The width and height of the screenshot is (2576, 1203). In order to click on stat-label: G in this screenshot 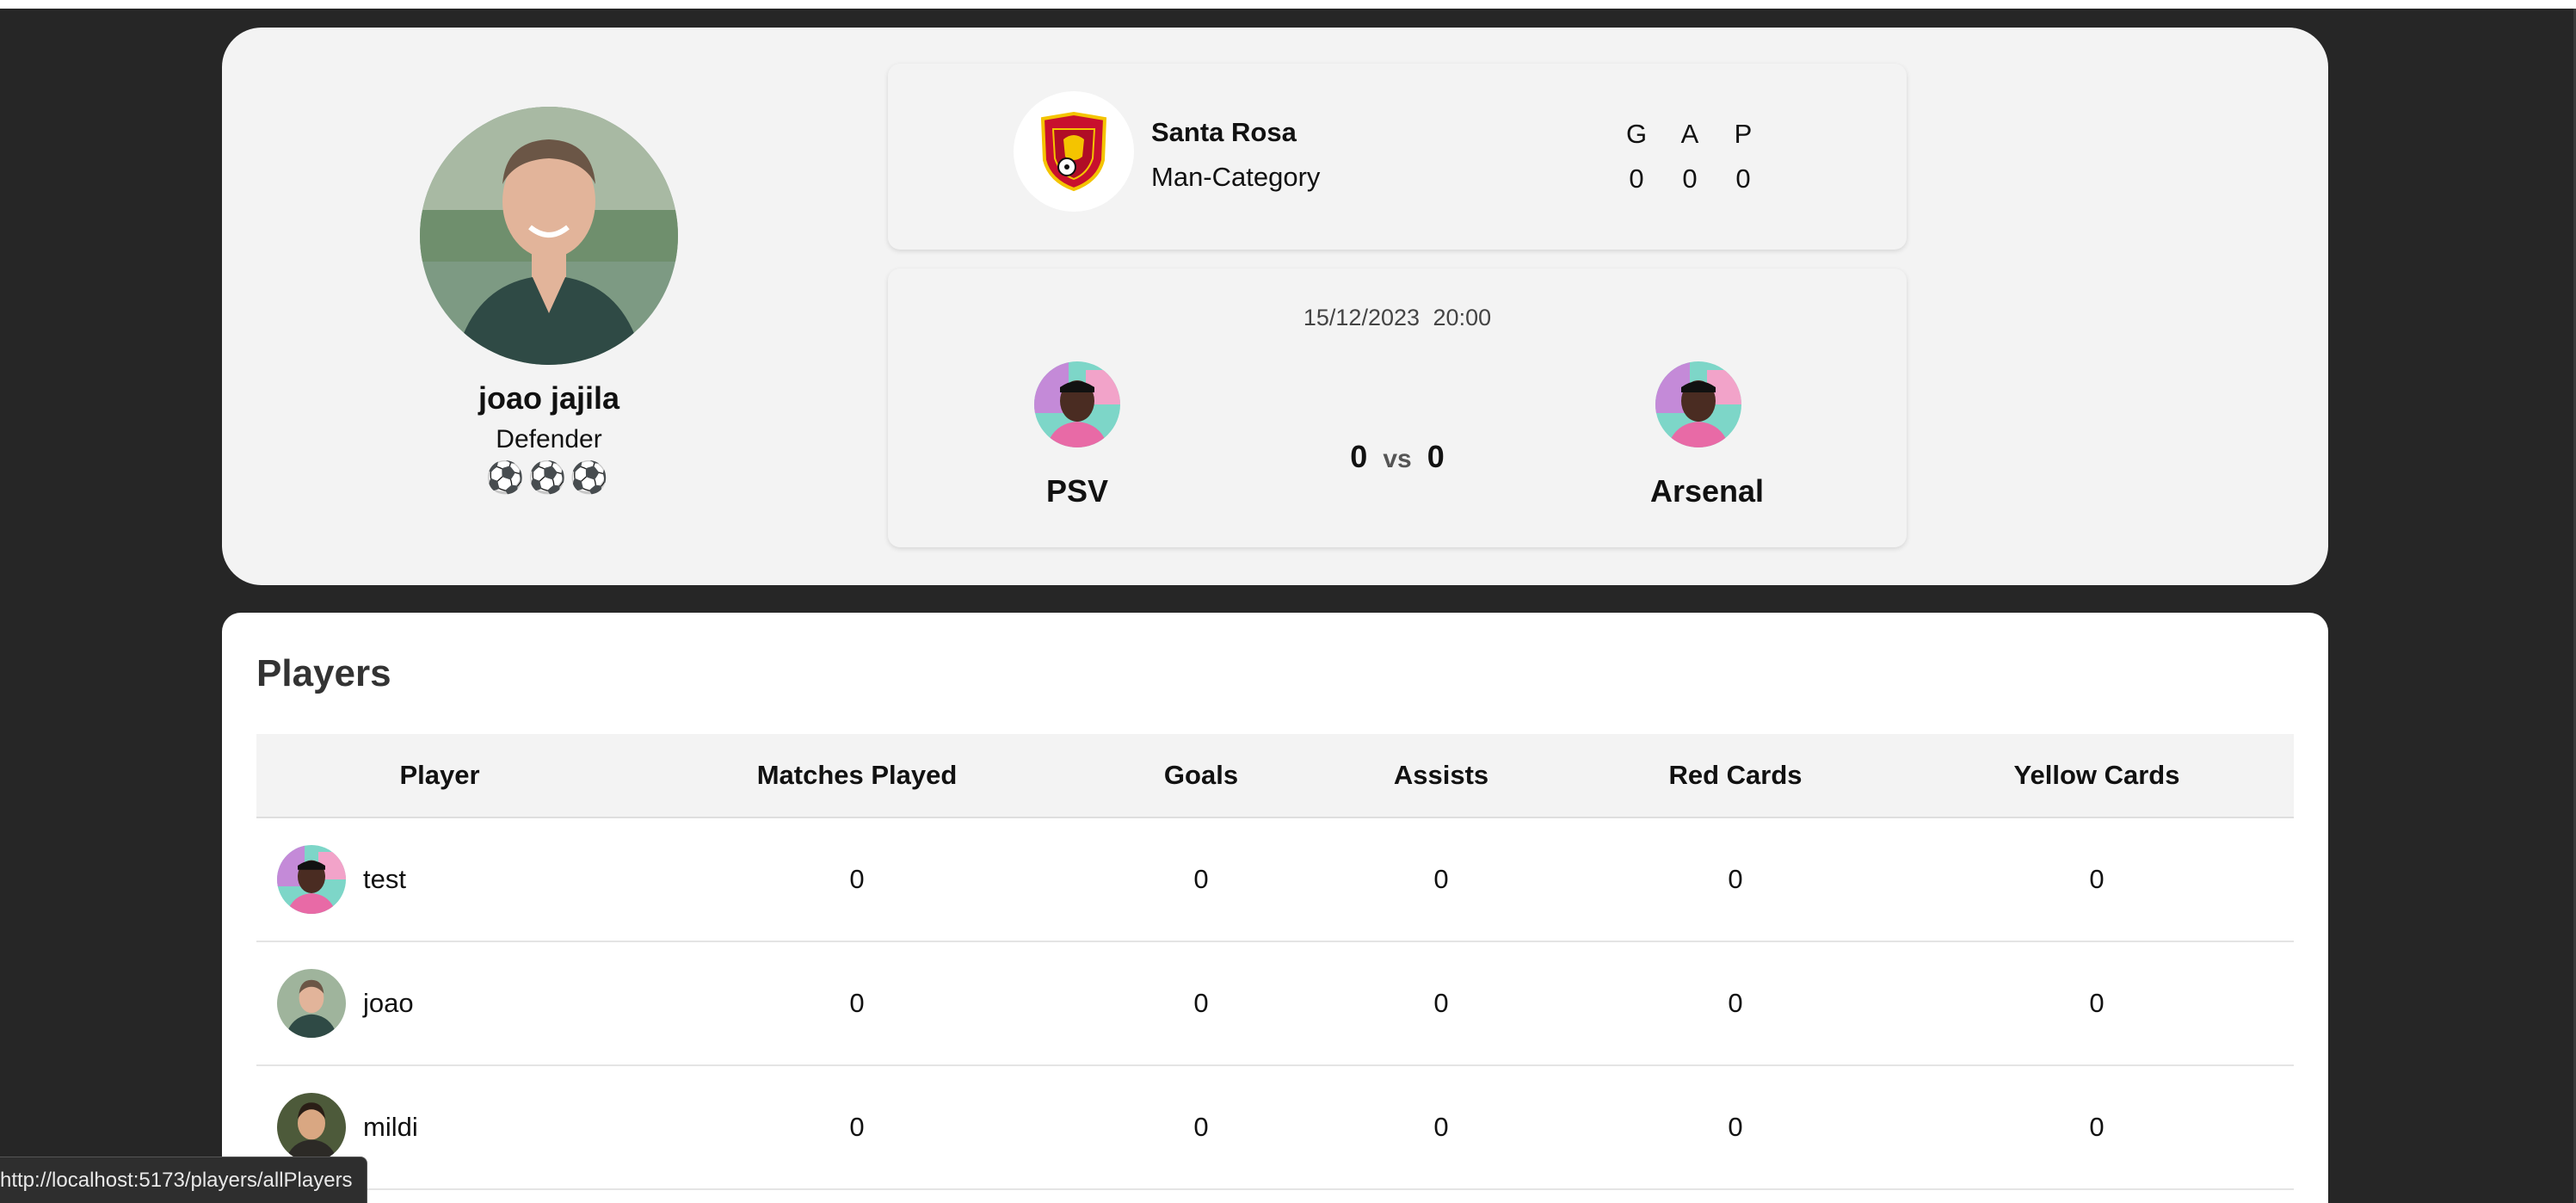, I will do `click(1636, 134)`.